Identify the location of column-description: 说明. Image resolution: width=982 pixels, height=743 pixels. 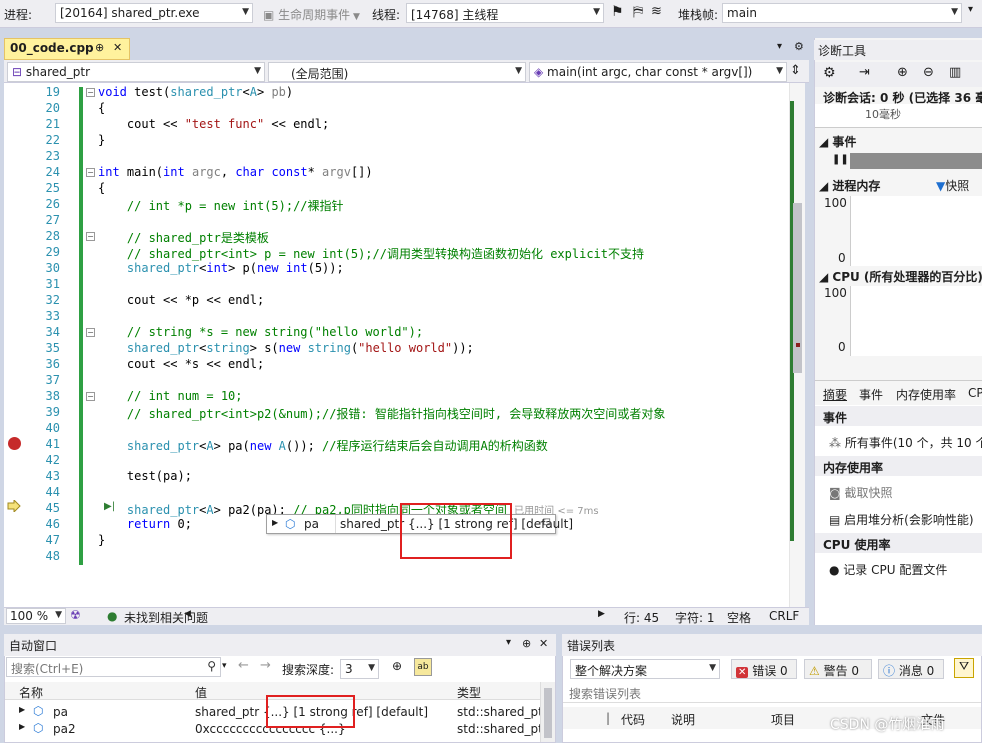
(683, 719).